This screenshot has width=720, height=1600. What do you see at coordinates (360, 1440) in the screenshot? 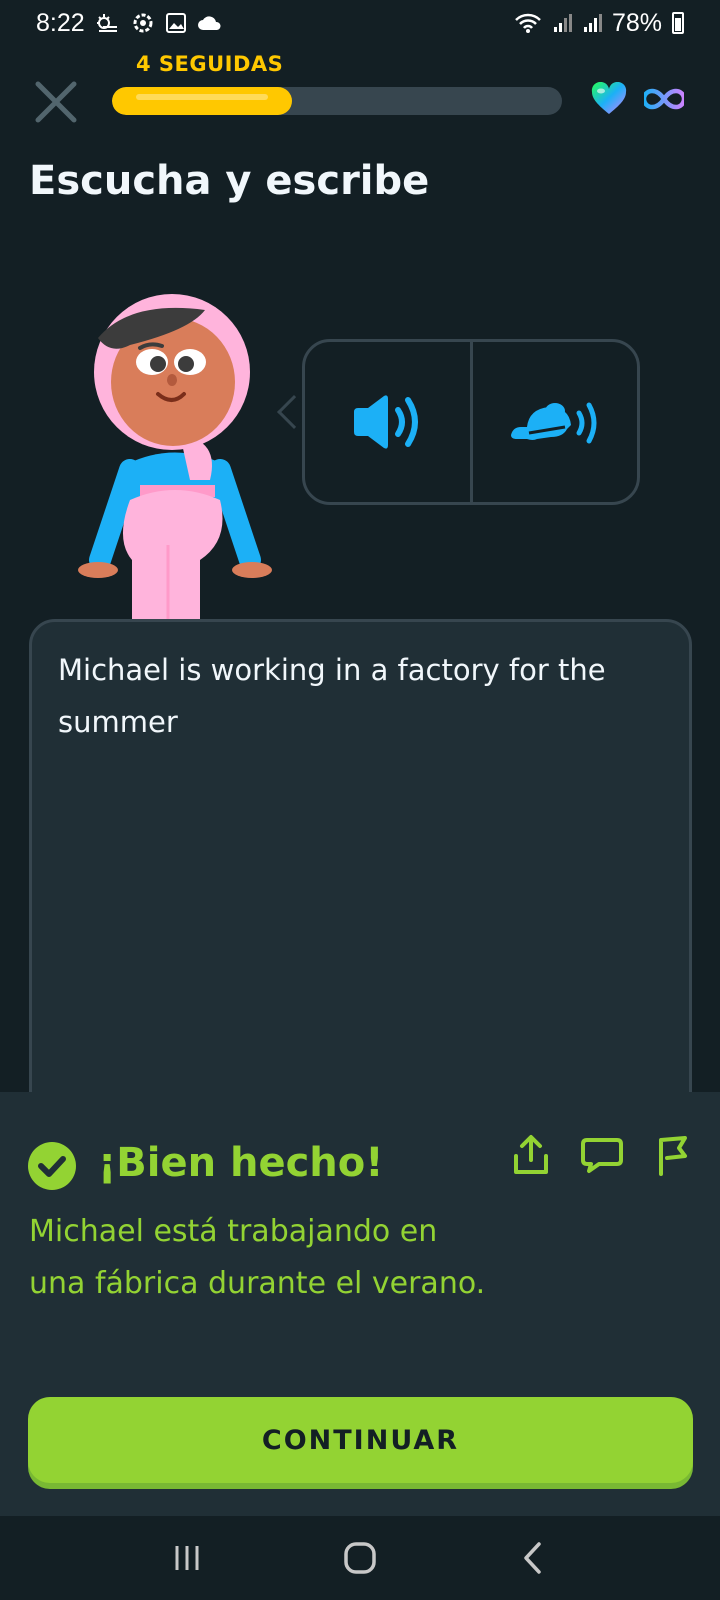
I see `continue-button: CONTINUAR` at bounding box center [360, 1440].